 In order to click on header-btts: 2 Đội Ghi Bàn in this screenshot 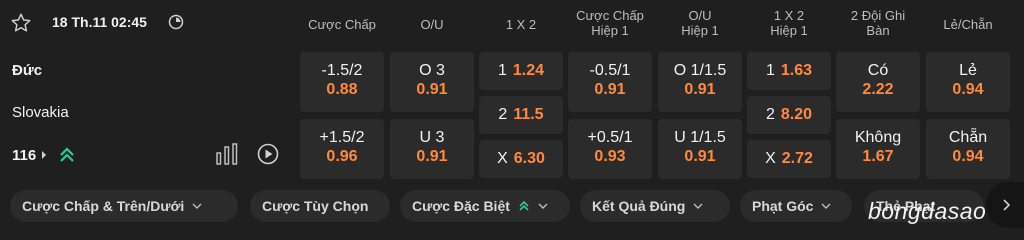, I will do `click(878, 23)`.